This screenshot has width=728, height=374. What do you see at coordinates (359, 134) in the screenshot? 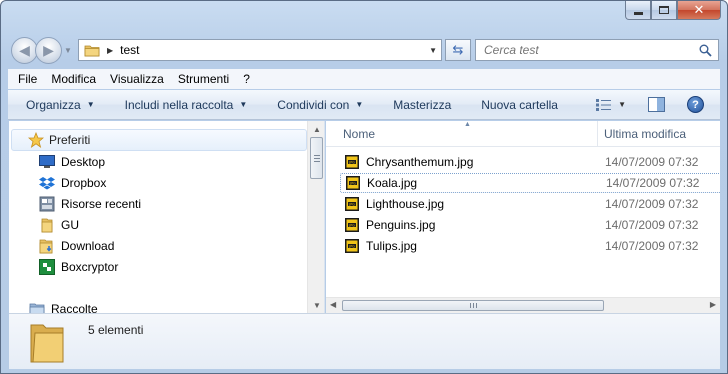
I see `column-header-name: Nome` at bounding box center [359, 134].